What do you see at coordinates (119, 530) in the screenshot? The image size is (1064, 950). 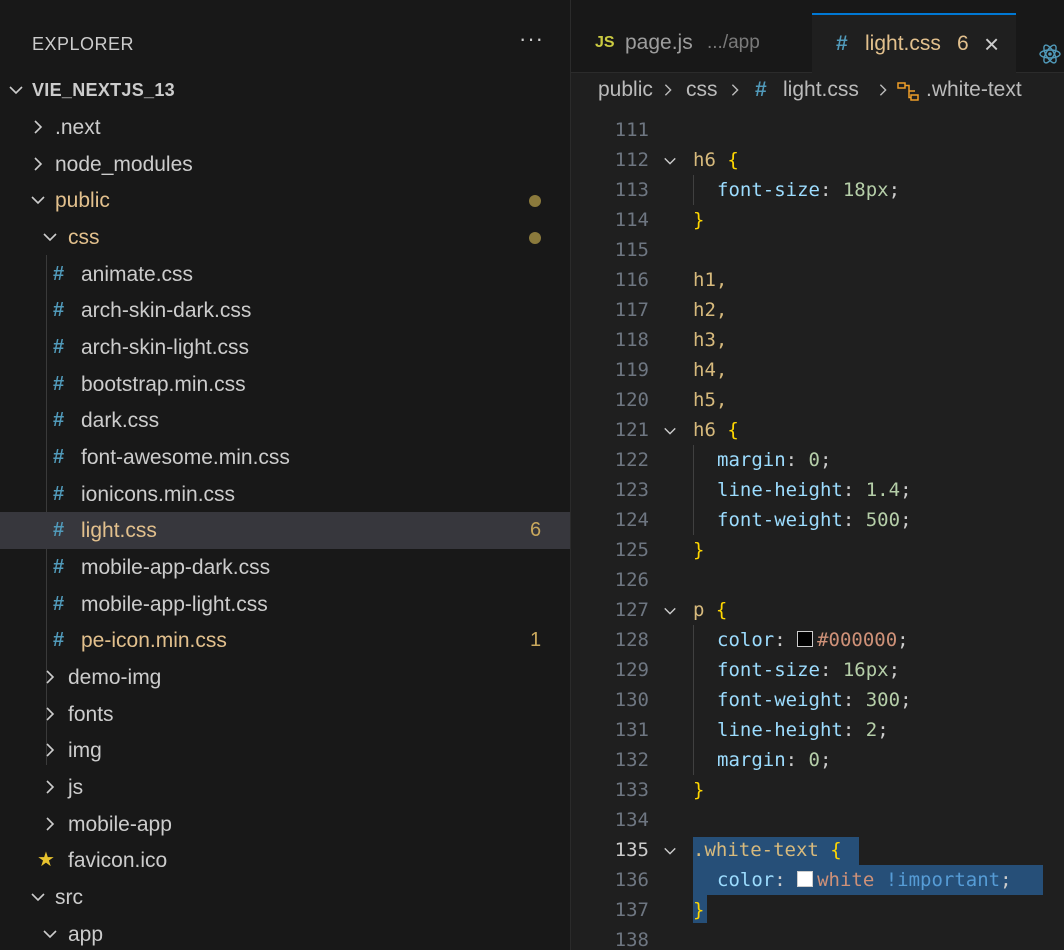 I see `tree-item-label: light.css` at bounding box center [119, 530].